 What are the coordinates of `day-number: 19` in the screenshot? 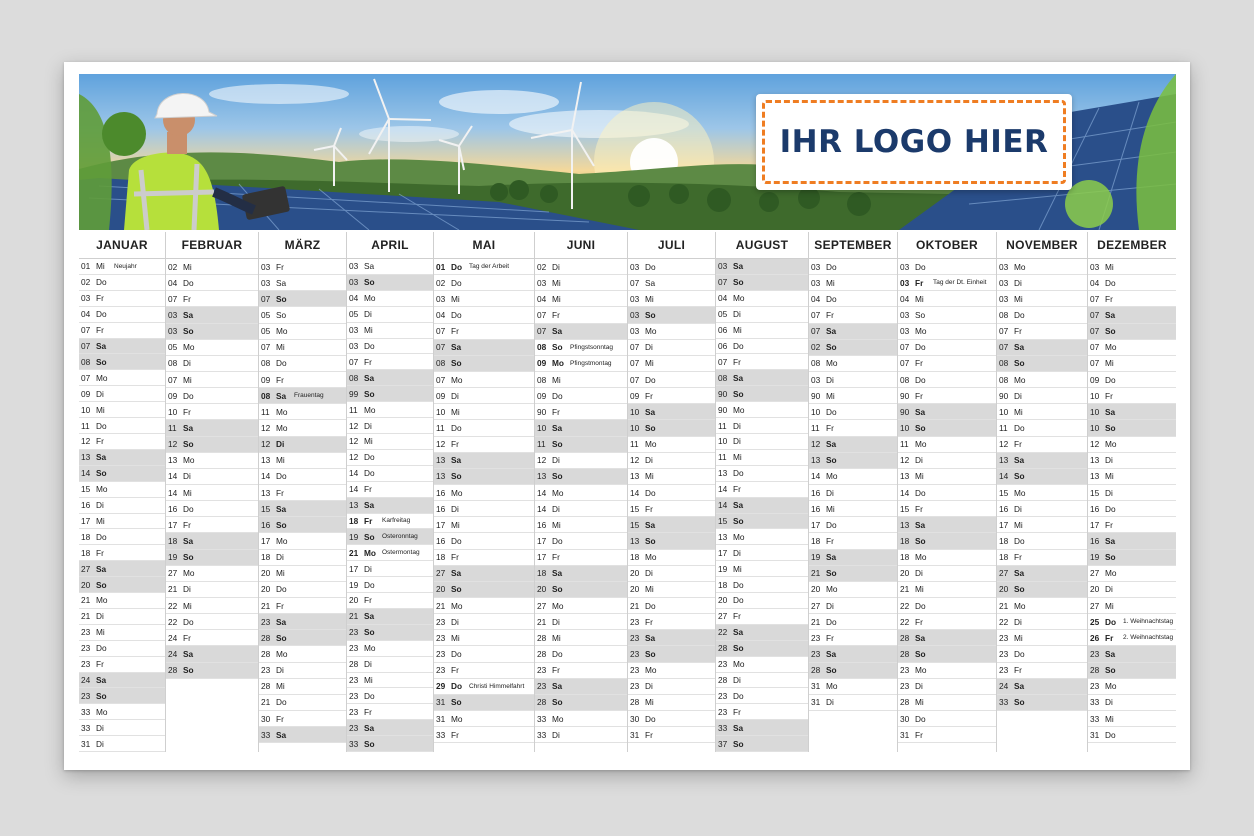 It's located at (723, 568).